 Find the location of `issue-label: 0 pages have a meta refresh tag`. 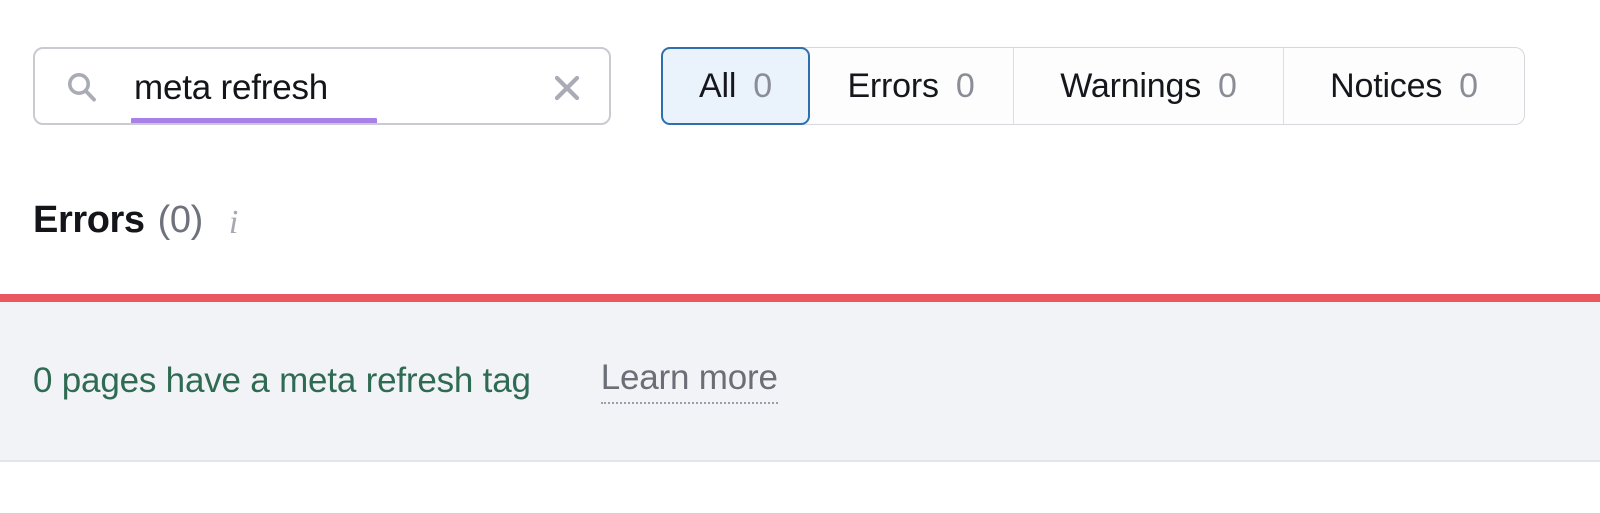

issue-label: 0 pages have a meta refresh tag is located at coordinates (282, 381).